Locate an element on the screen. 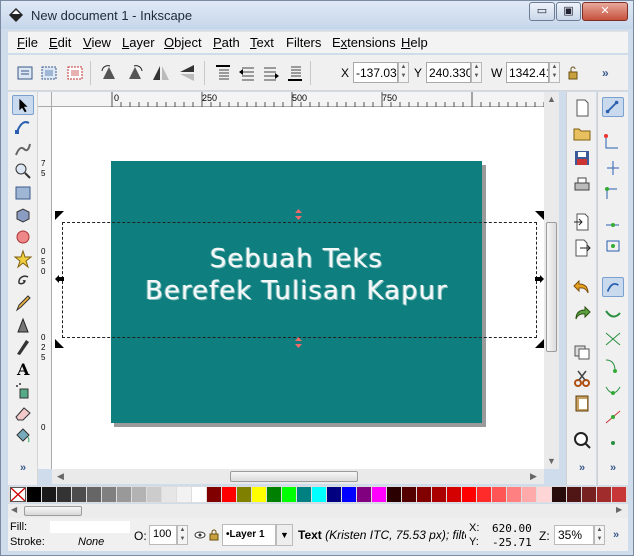 This screenshot has width=634, height=556. toolbar-overflow-icon: » is located at coordinates (605, 73).